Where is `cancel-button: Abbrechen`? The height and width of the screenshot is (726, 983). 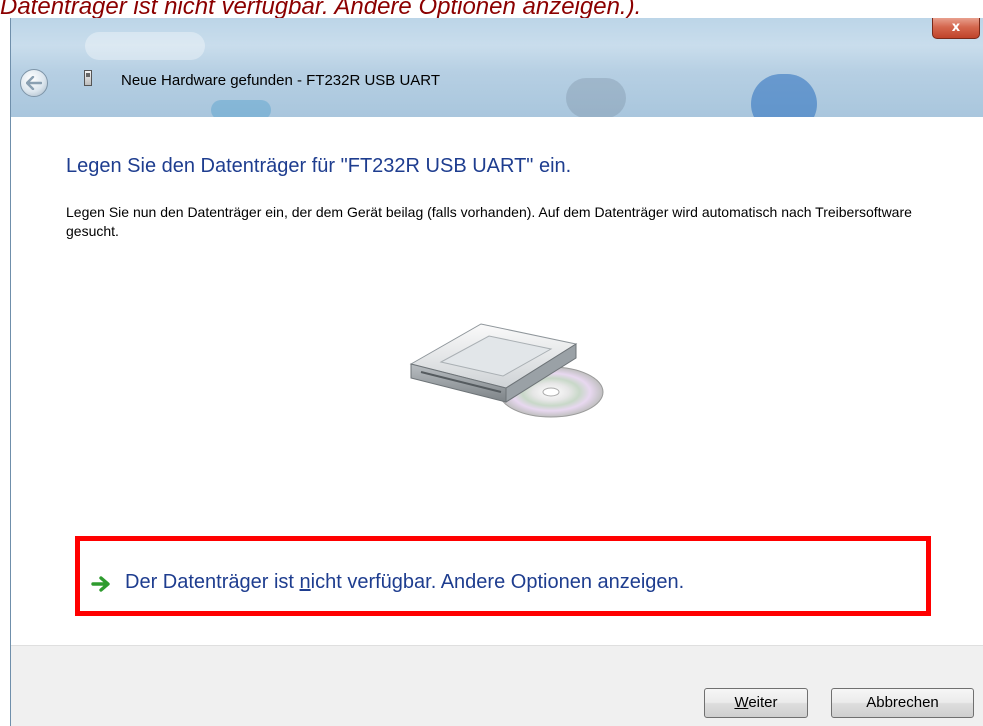
cancel-button: Abbrechen is located at coordinates (902, 703).